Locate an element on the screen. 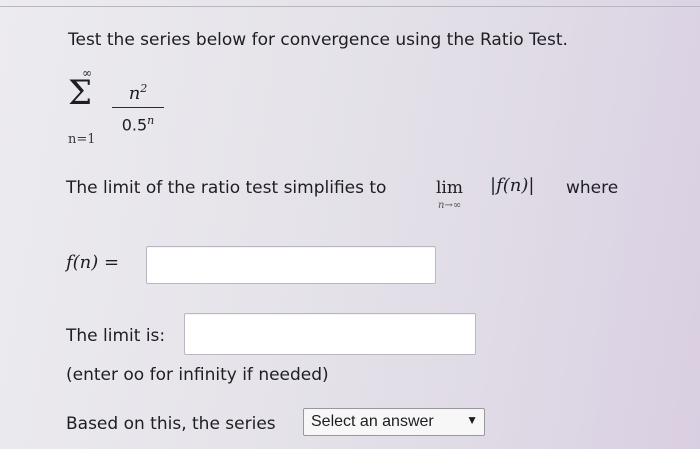 The image size is (700, 449). based-on-text: Based on this, the series is located at coordinates (171, 424).